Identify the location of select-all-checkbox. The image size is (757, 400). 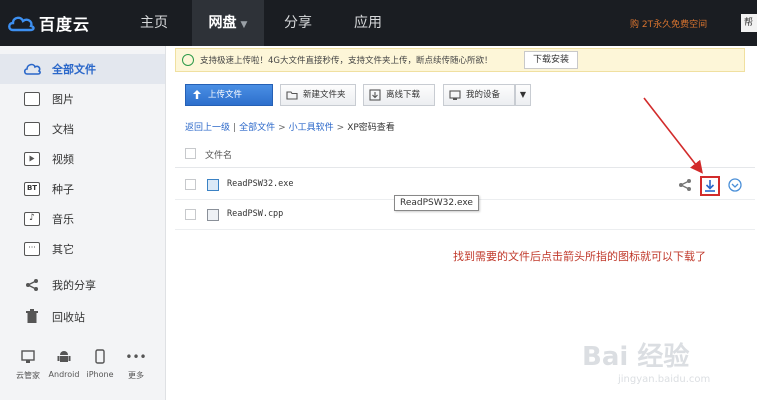
(190, 153).